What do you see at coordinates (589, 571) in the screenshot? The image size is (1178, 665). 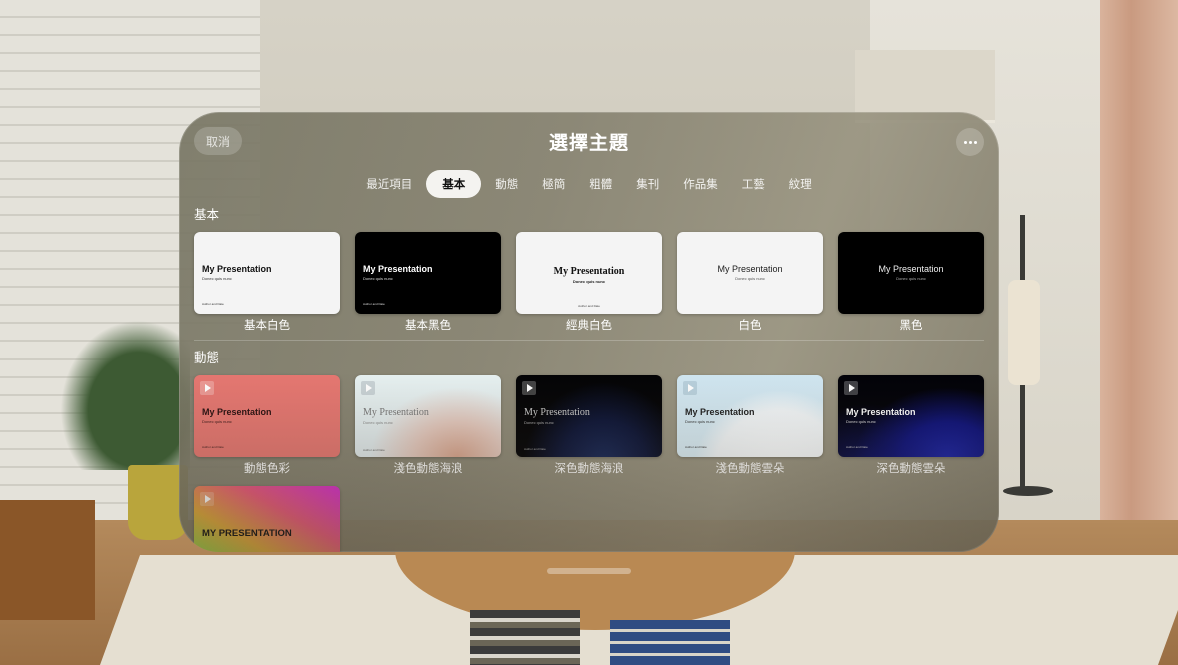 I see `window-grab-bar` at bounding box center [589, 571].